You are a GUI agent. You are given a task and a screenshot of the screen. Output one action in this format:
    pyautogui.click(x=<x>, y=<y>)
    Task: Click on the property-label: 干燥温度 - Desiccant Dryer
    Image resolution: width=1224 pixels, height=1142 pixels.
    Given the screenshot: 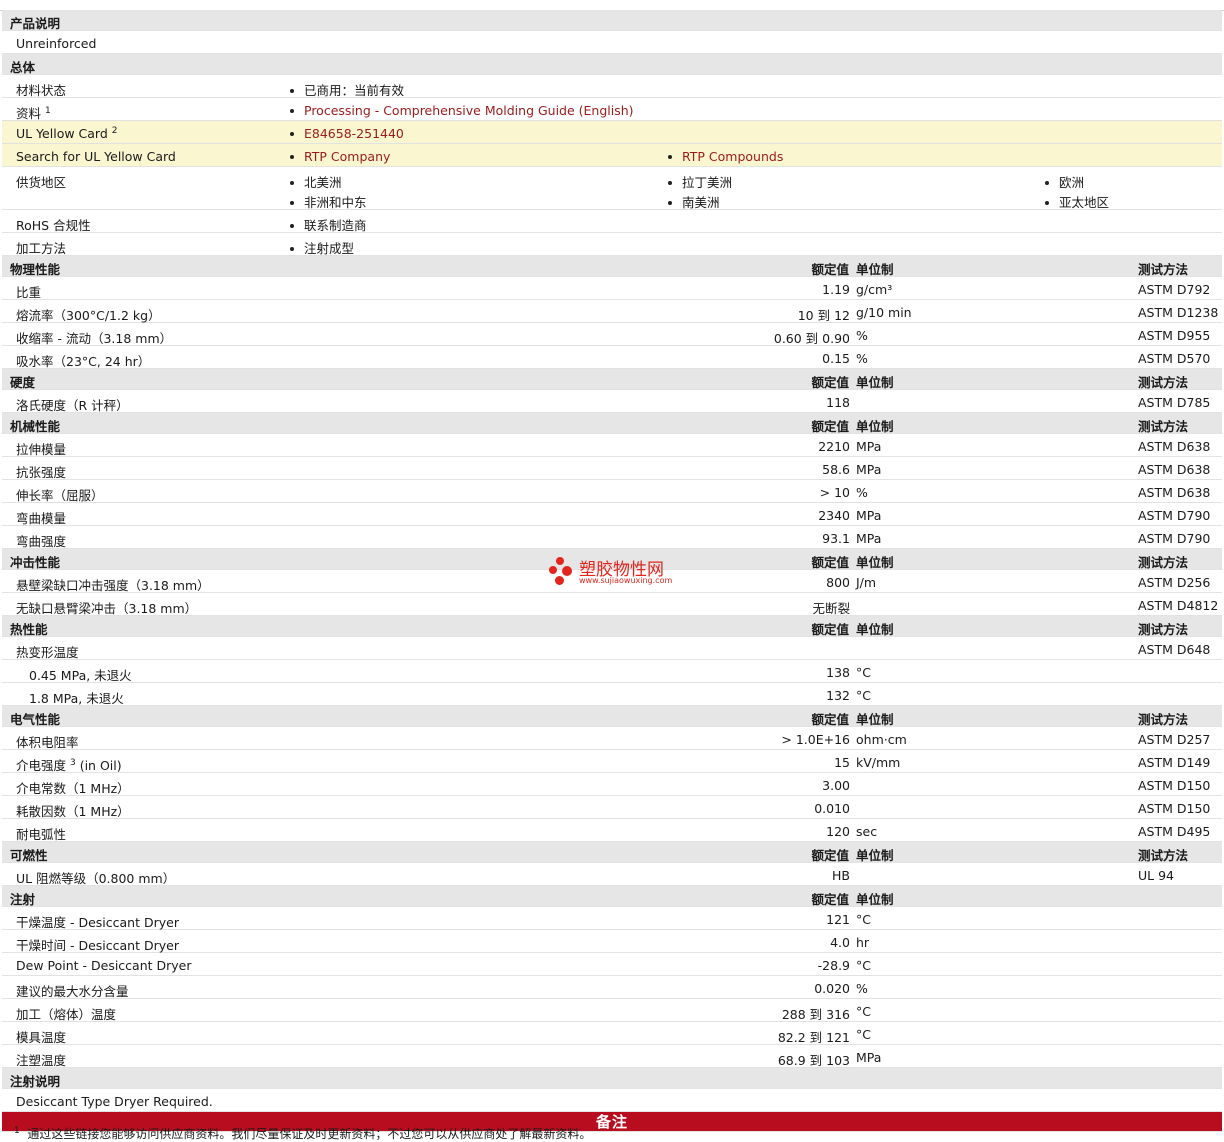 What is the action you would take?
    pyautogui.click(x=97, y=922)
    